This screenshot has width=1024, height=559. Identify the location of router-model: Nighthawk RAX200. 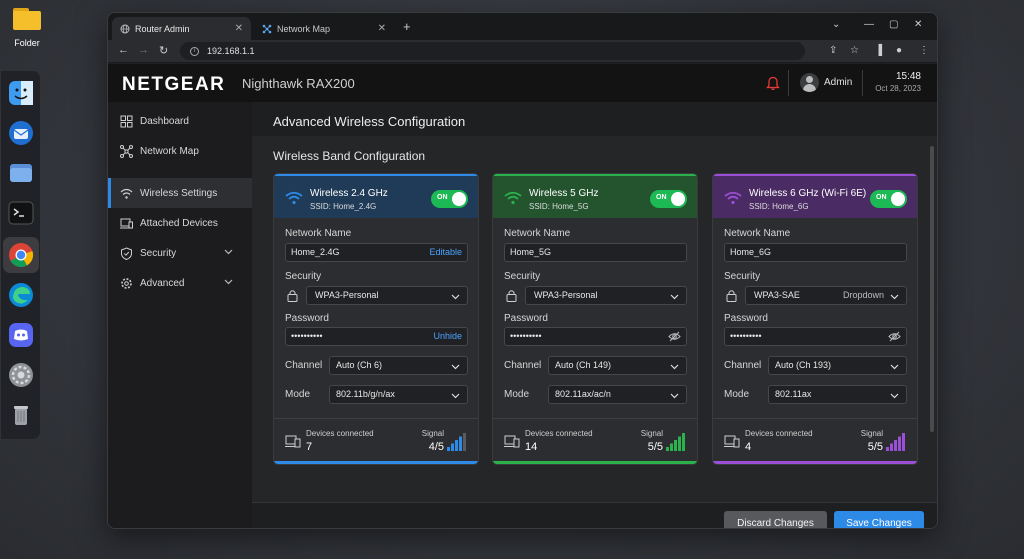
(298, 83).